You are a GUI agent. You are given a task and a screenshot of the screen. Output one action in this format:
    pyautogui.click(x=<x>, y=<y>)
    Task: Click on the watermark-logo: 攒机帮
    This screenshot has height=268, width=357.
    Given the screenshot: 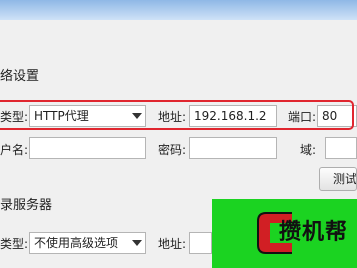 What is the action you would take?
    pyautogui.click(x=284, y=233)
    